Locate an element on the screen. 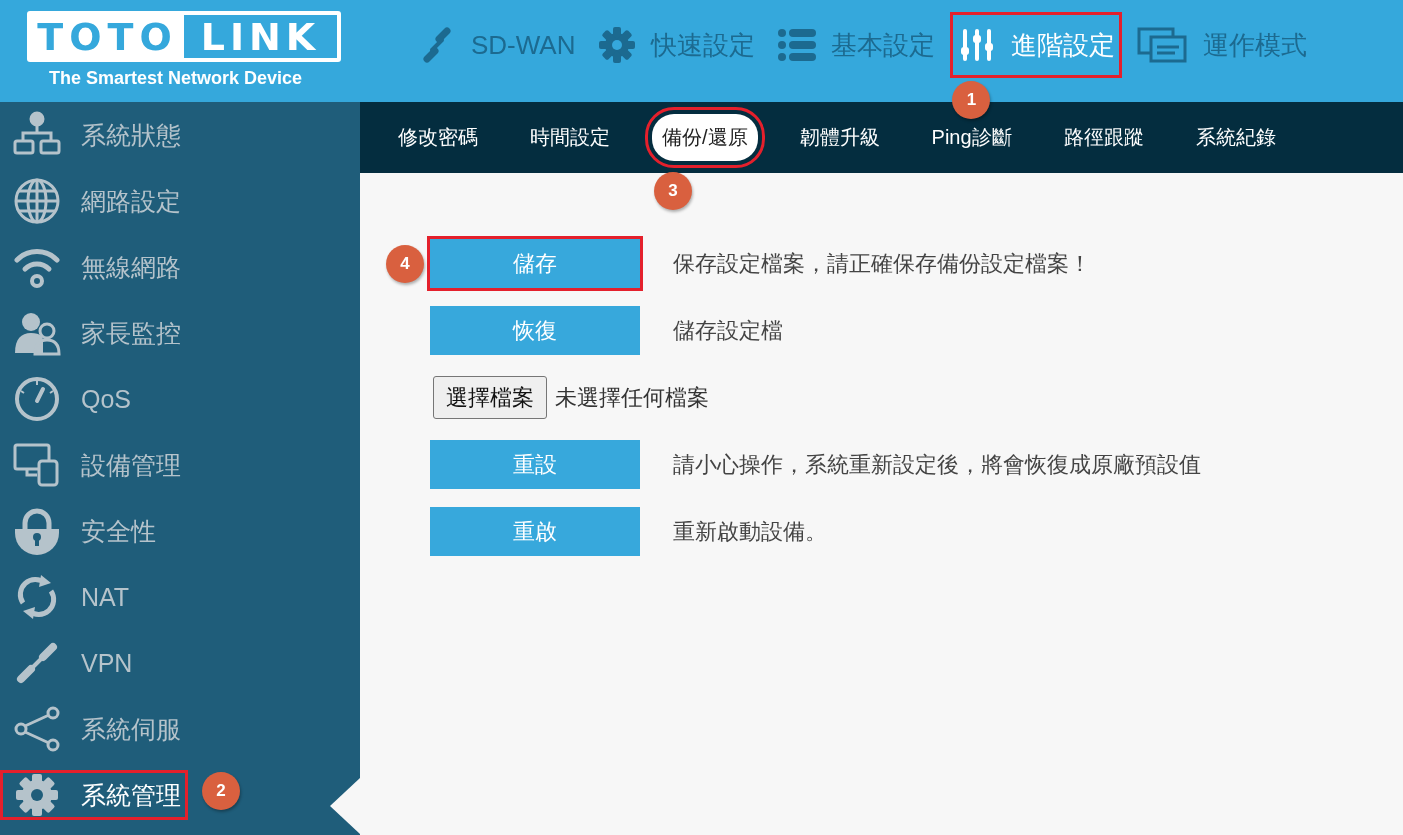 This screenshot has width=1403, height=835. callout-badge: 4 is located at coordinates (405, 264).